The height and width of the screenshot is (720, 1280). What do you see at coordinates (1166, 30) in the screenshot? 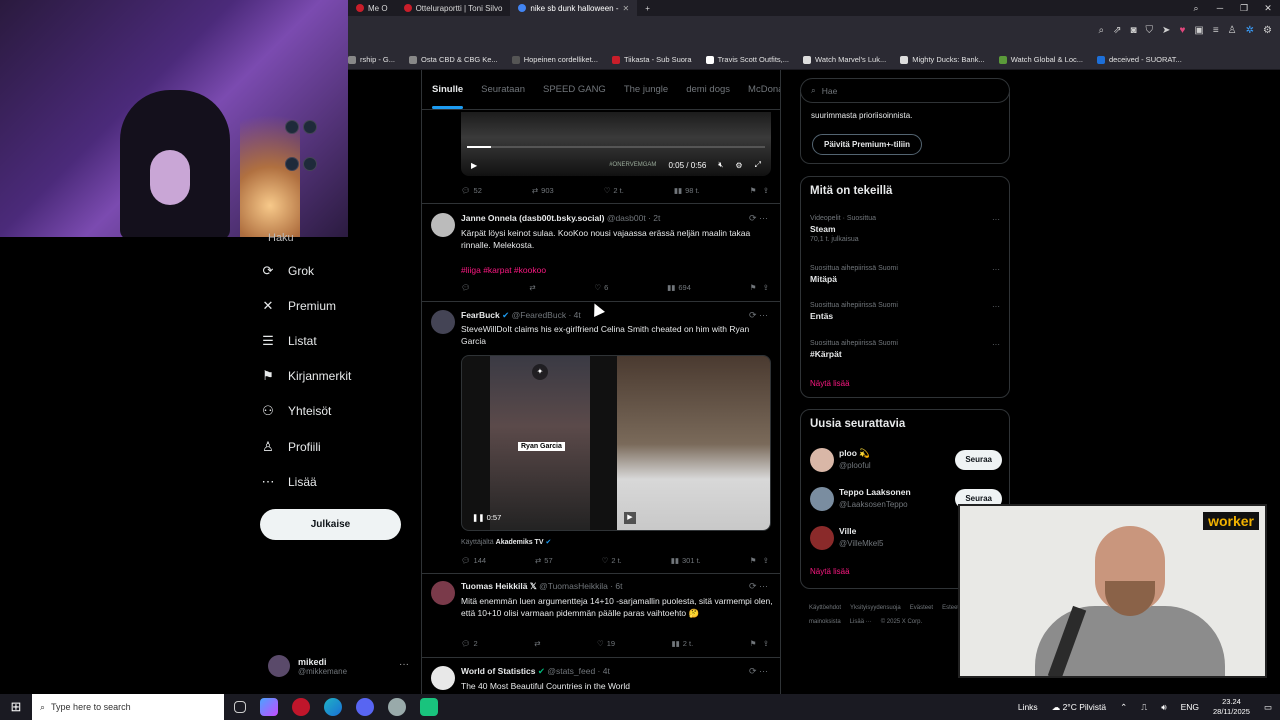
I see `send-icon: ➤` at bounding box center [1166, 30].